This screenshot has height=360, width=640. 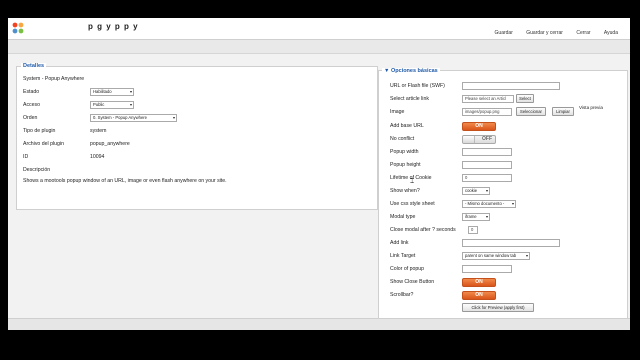 I want to click on ayuda-button: Ayuda, so click(x=611, y=33).